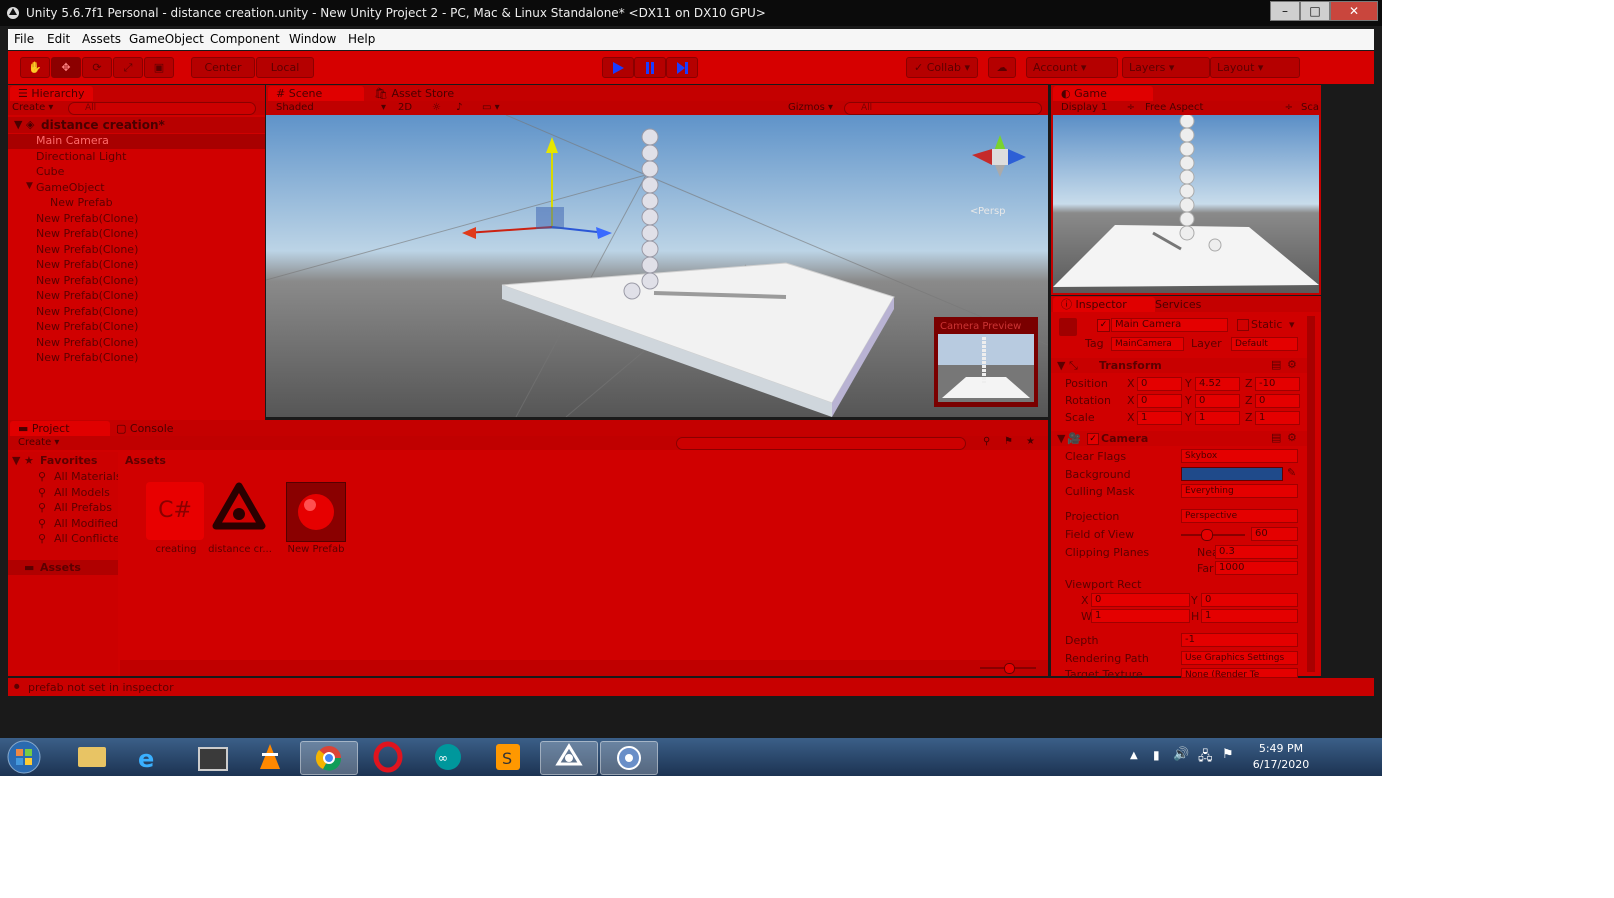 The width and height of the screenshot is (1614, 898). What do you see at coordinates (1274, 534) in the screenshot?
I see `fov-field: 60` at bounding box center [1274, 534].